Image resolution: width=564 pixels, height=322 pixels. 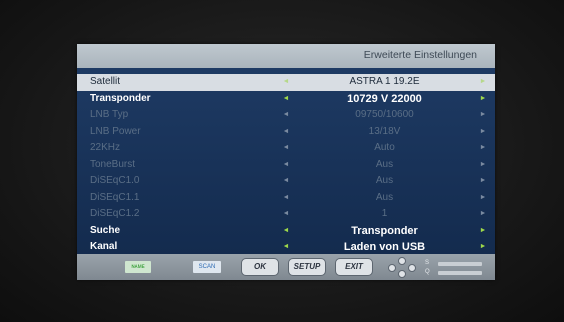 What do you see at coordinates (115, 131) in the screenshot?
I see `setting-label: LNB Power` at bounding box center [115, 131].